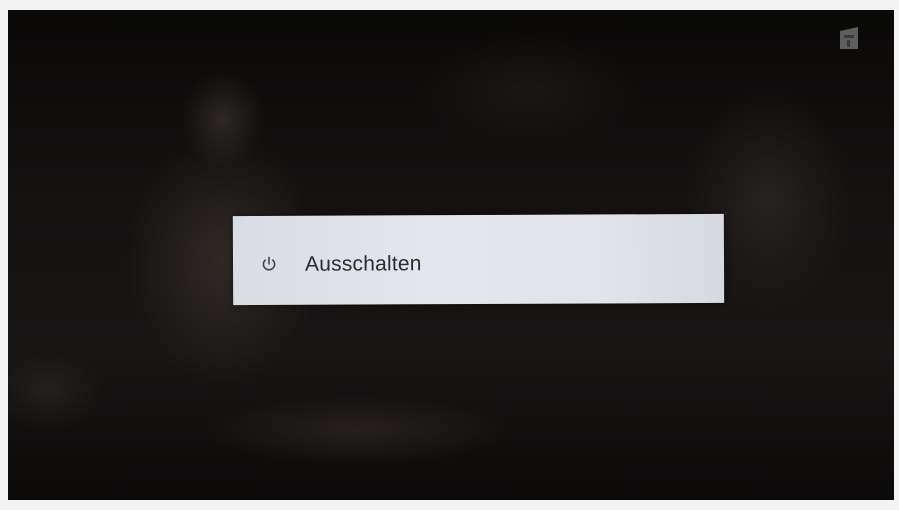  Describe the element at coordinates (849, 38) in the screenshot. I see `channel-logo` at that location.